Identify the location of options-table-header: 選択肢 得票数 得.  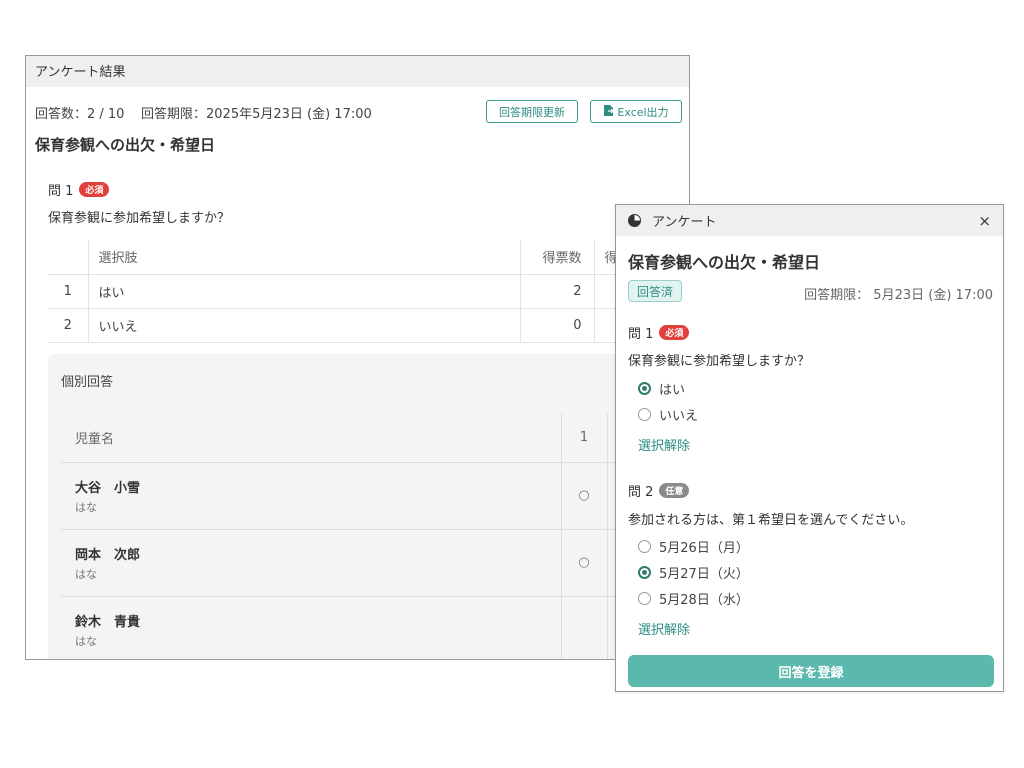
(368, 257).